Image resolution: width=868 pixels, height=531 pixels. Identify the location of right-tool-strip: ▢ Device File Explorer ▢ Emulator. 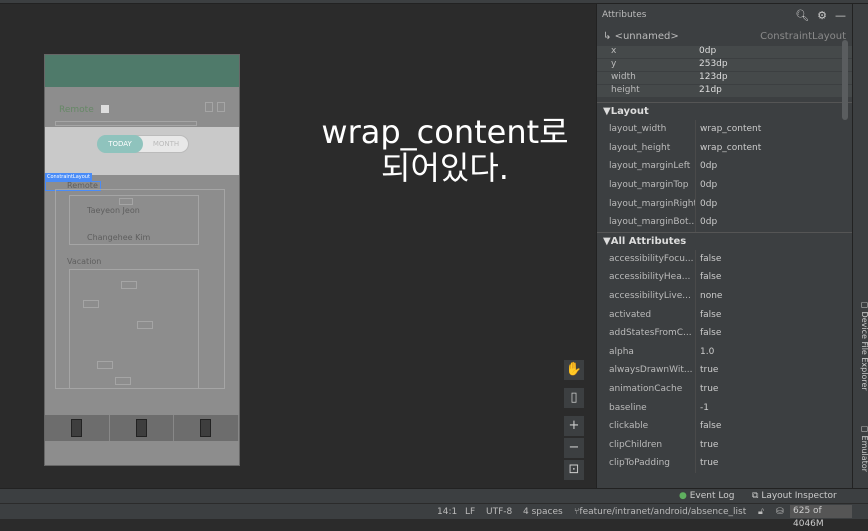
(860, 246).